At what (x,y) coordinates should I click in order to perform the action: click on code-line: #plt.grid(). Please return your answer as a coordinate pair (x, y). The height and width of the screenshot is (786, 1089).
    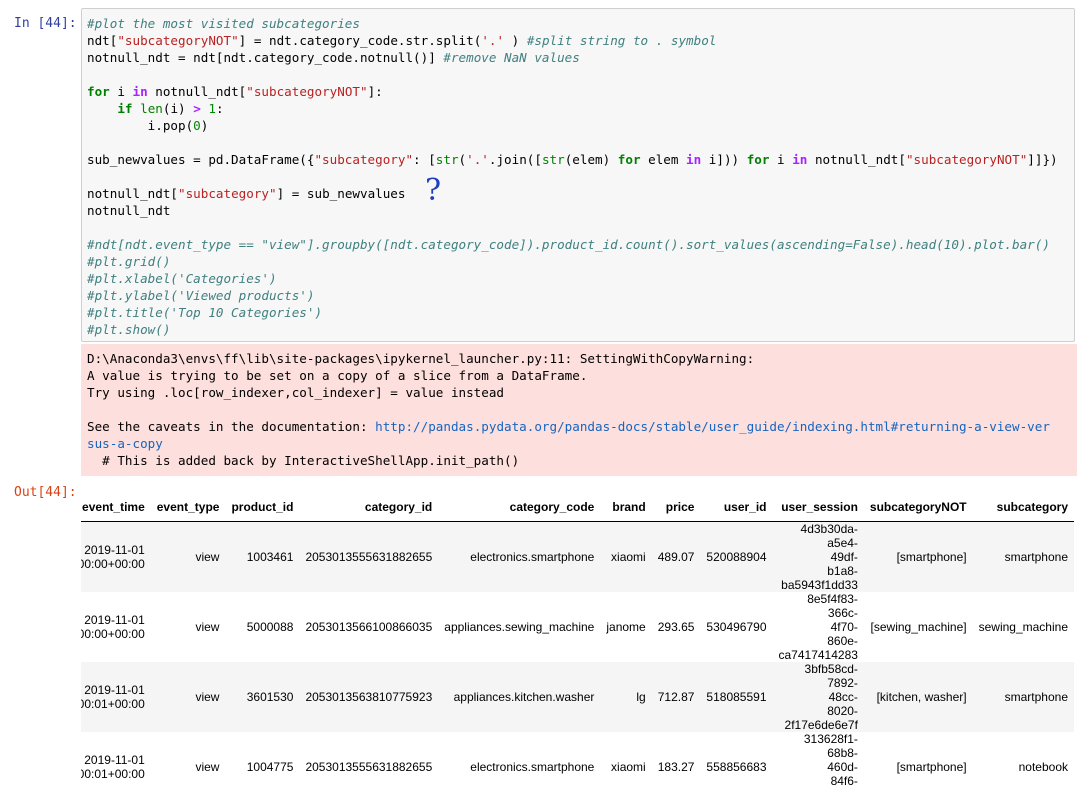
    Looking at the image, I should click on (129, 261).